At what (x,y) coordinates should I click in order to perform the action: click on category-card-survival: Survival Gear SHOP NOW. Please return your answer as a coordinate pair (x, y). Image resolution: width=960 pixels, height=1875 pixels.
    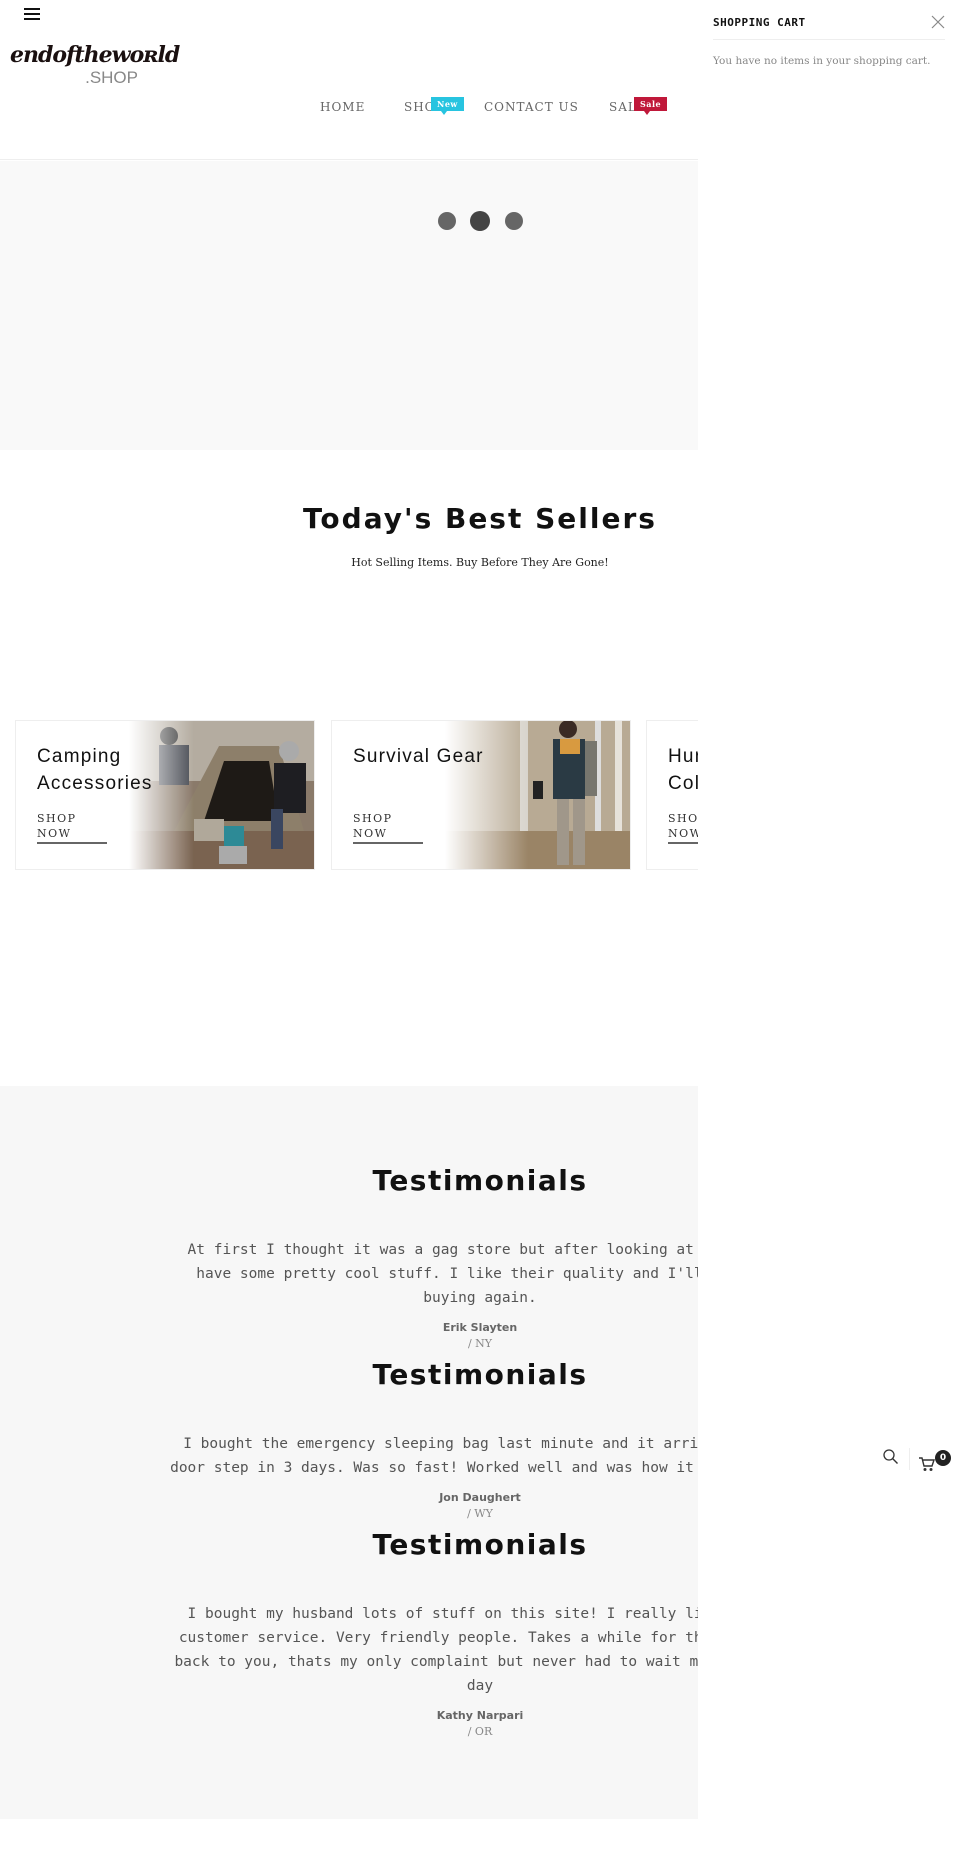
    Looking at the image, I should click on (481, 795).